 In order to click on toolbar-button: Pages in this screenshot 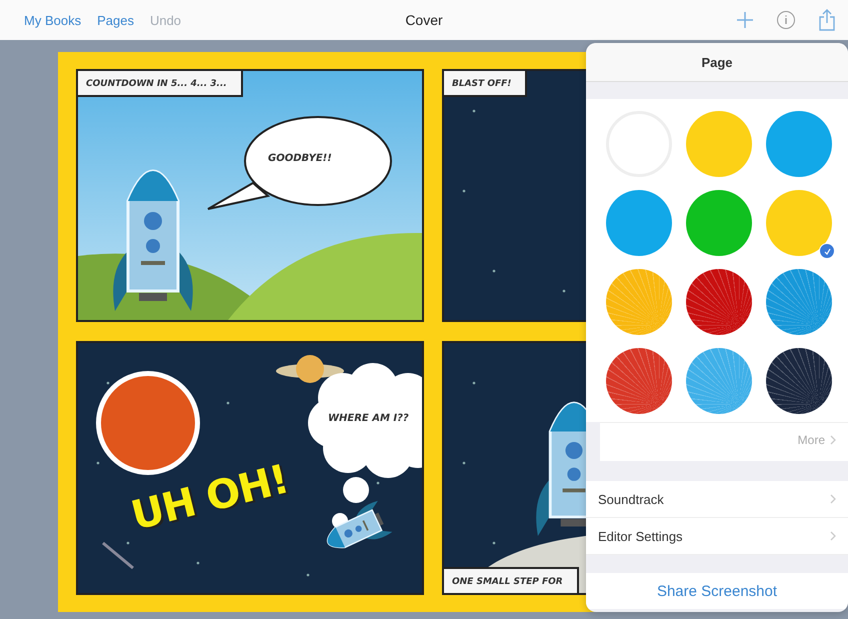, I will do `click(115, 20)`.